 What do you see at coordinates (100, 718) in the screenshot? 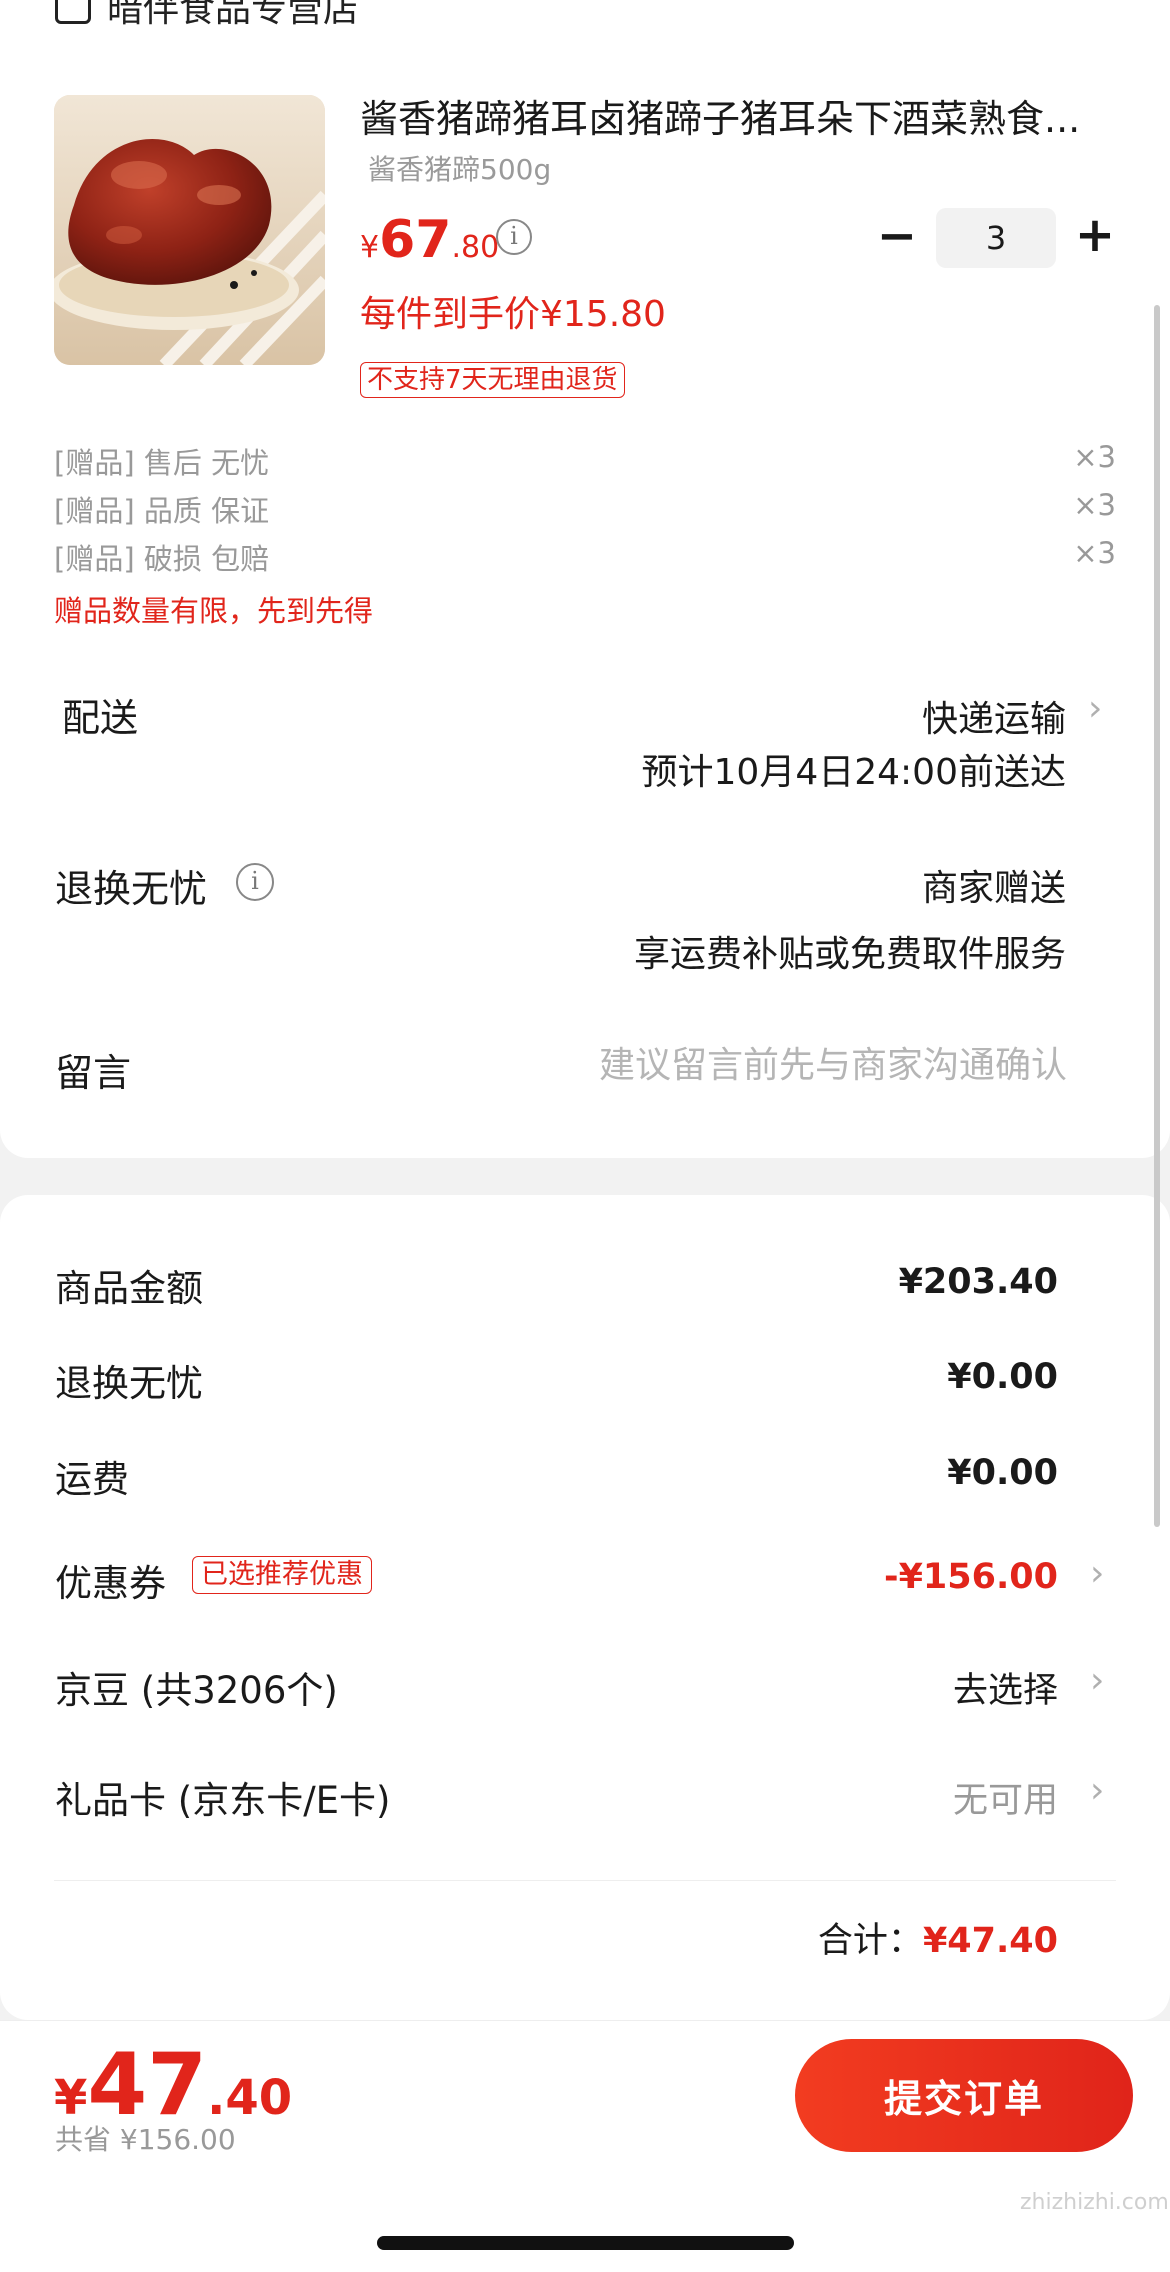
I see `shipping-label: 配送` at bounding box center [100, 718].